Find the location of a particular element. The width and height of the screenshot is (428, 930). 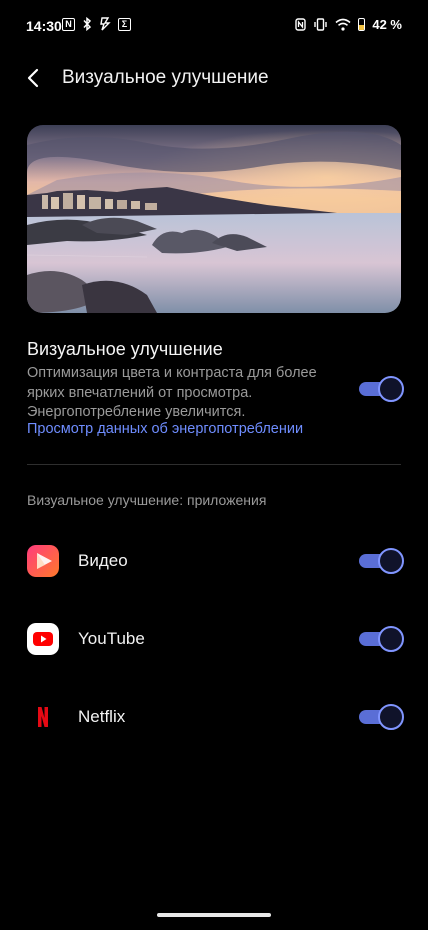

apps-section-title: Визуальное улучшение: приложения is located at coordinates (147, 500).